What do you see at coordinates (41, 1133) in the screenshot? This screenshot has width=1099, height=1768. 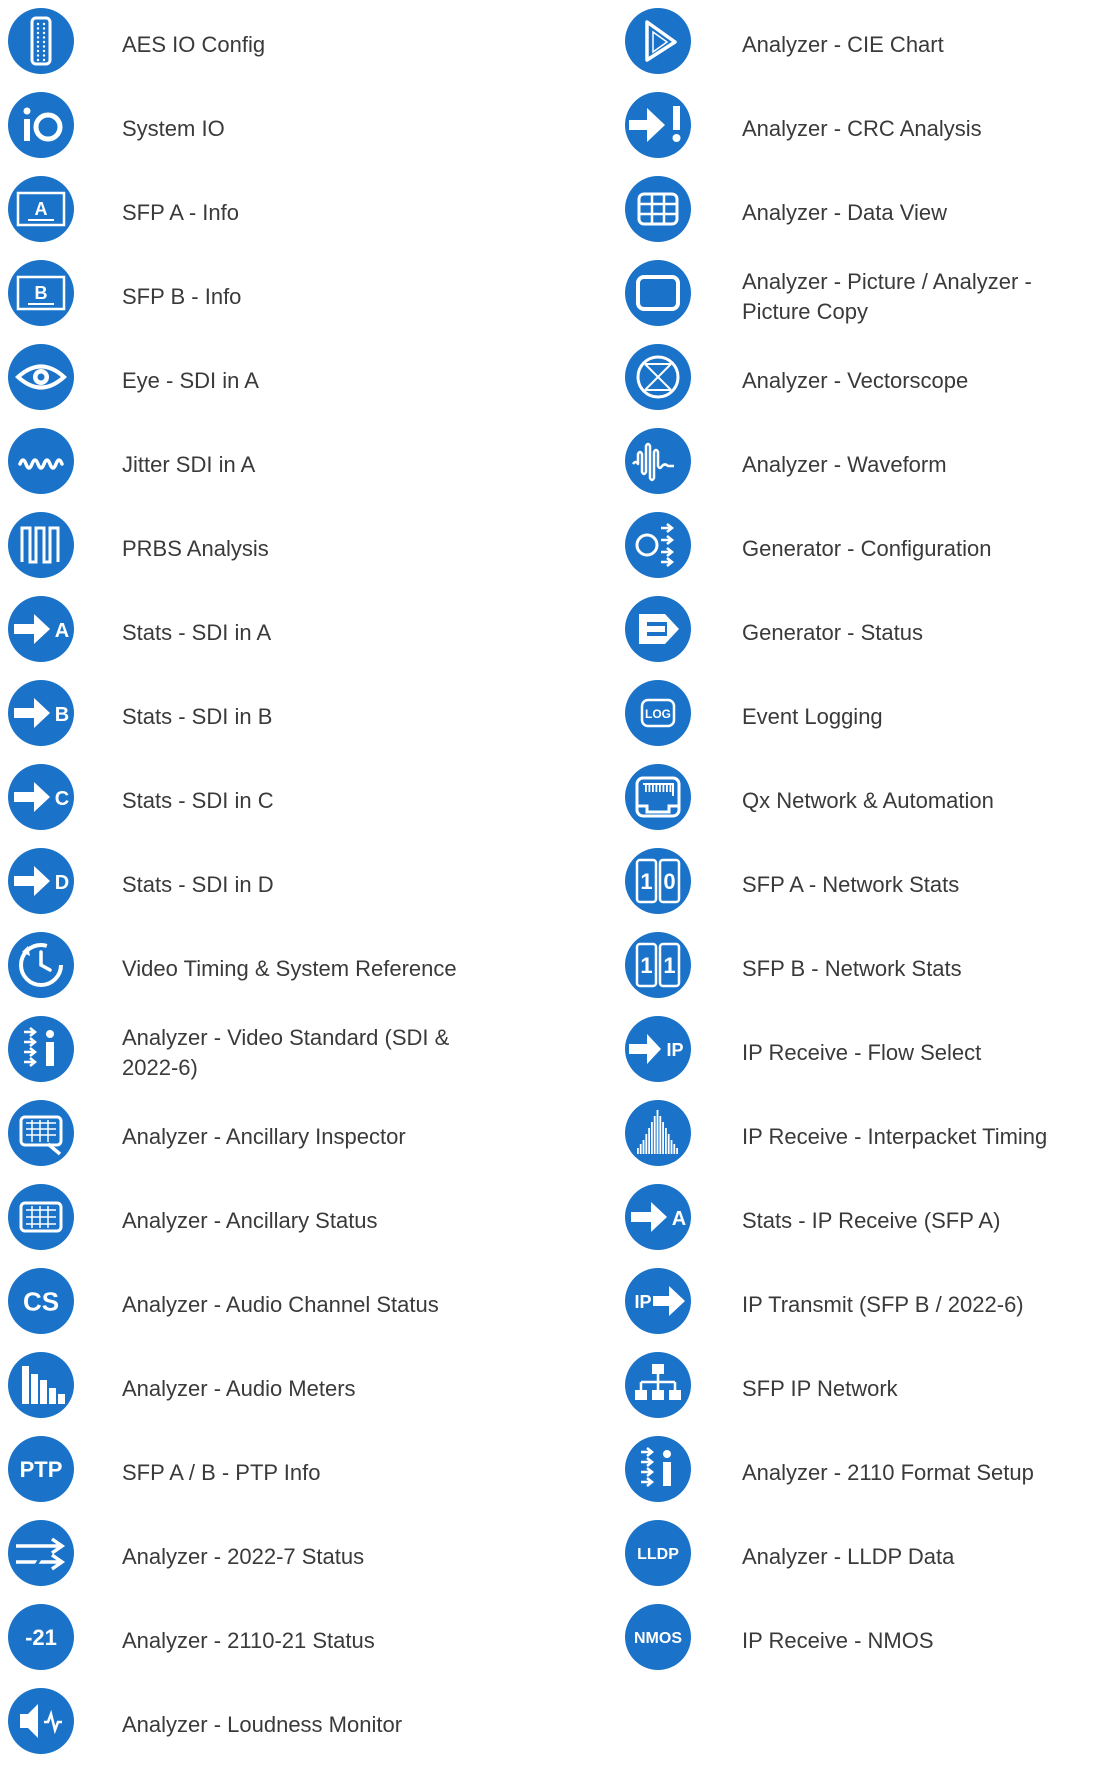 I see `ancillary-inspector-icon` at bounding box center [41, 1133].